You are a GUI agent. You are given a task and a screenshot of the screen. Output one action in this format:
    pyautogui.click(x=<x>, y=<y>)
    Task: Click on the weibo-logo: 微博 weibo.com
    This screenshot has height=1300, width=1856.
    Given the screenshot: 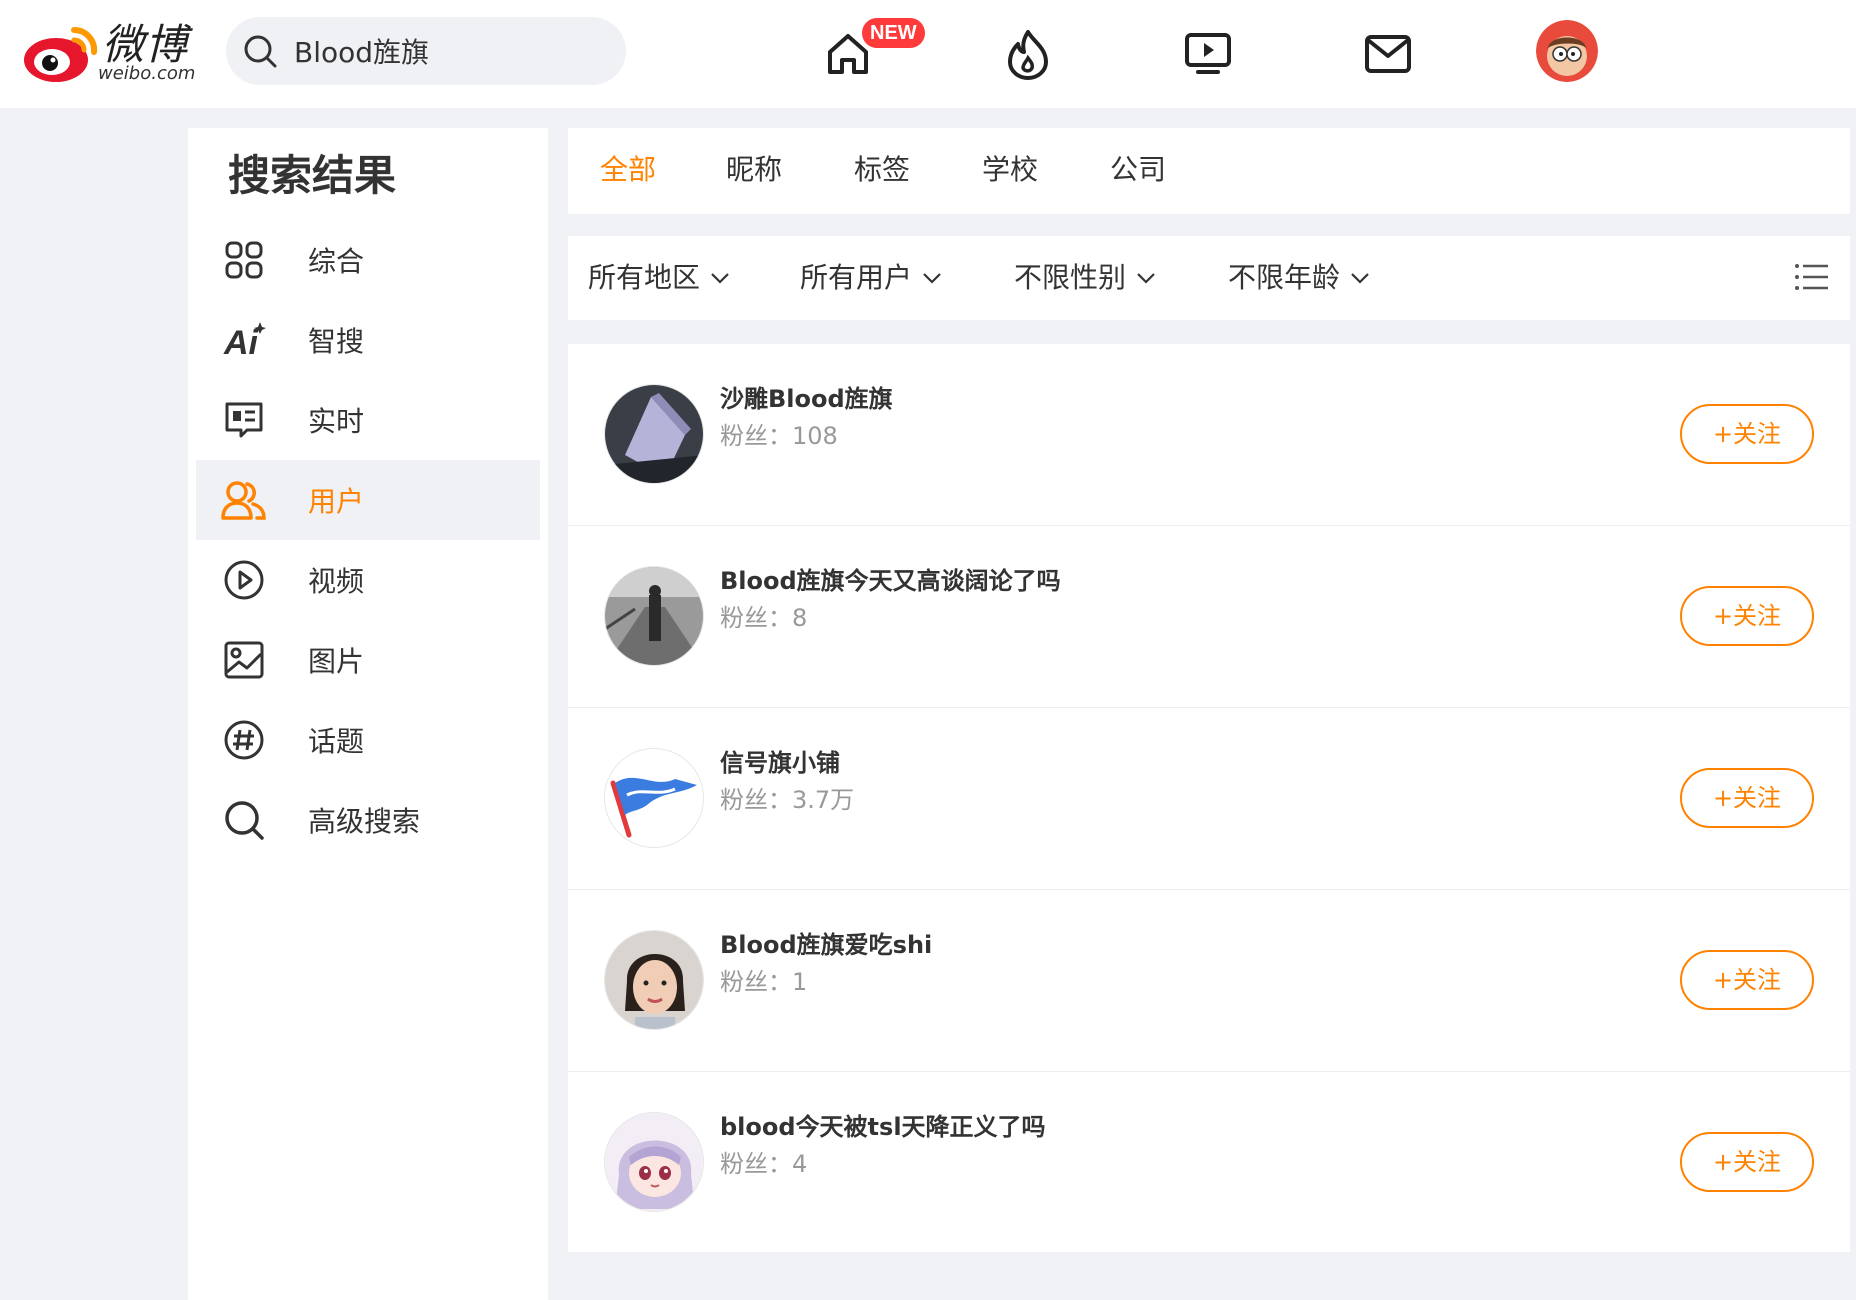 What is the action you would take?
    pyautogui.click(x=112, y=53)
    